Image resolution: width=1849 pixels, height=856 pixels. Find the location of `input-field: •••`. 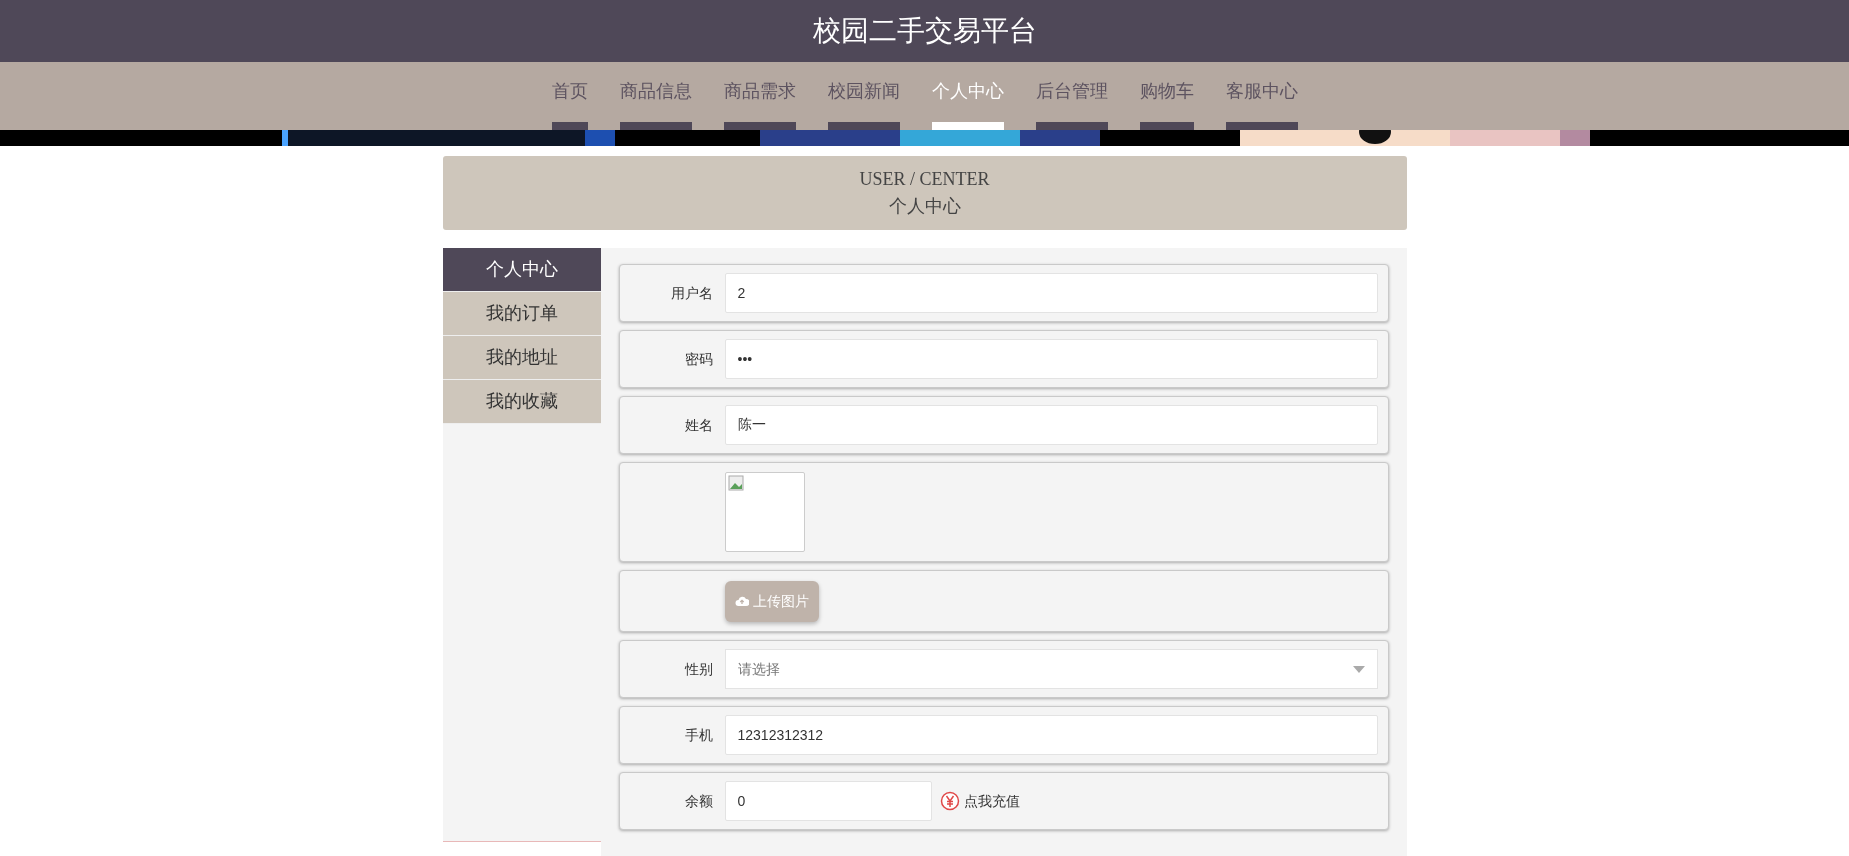

input-field: ••• is located at coordinates (1051, 359).